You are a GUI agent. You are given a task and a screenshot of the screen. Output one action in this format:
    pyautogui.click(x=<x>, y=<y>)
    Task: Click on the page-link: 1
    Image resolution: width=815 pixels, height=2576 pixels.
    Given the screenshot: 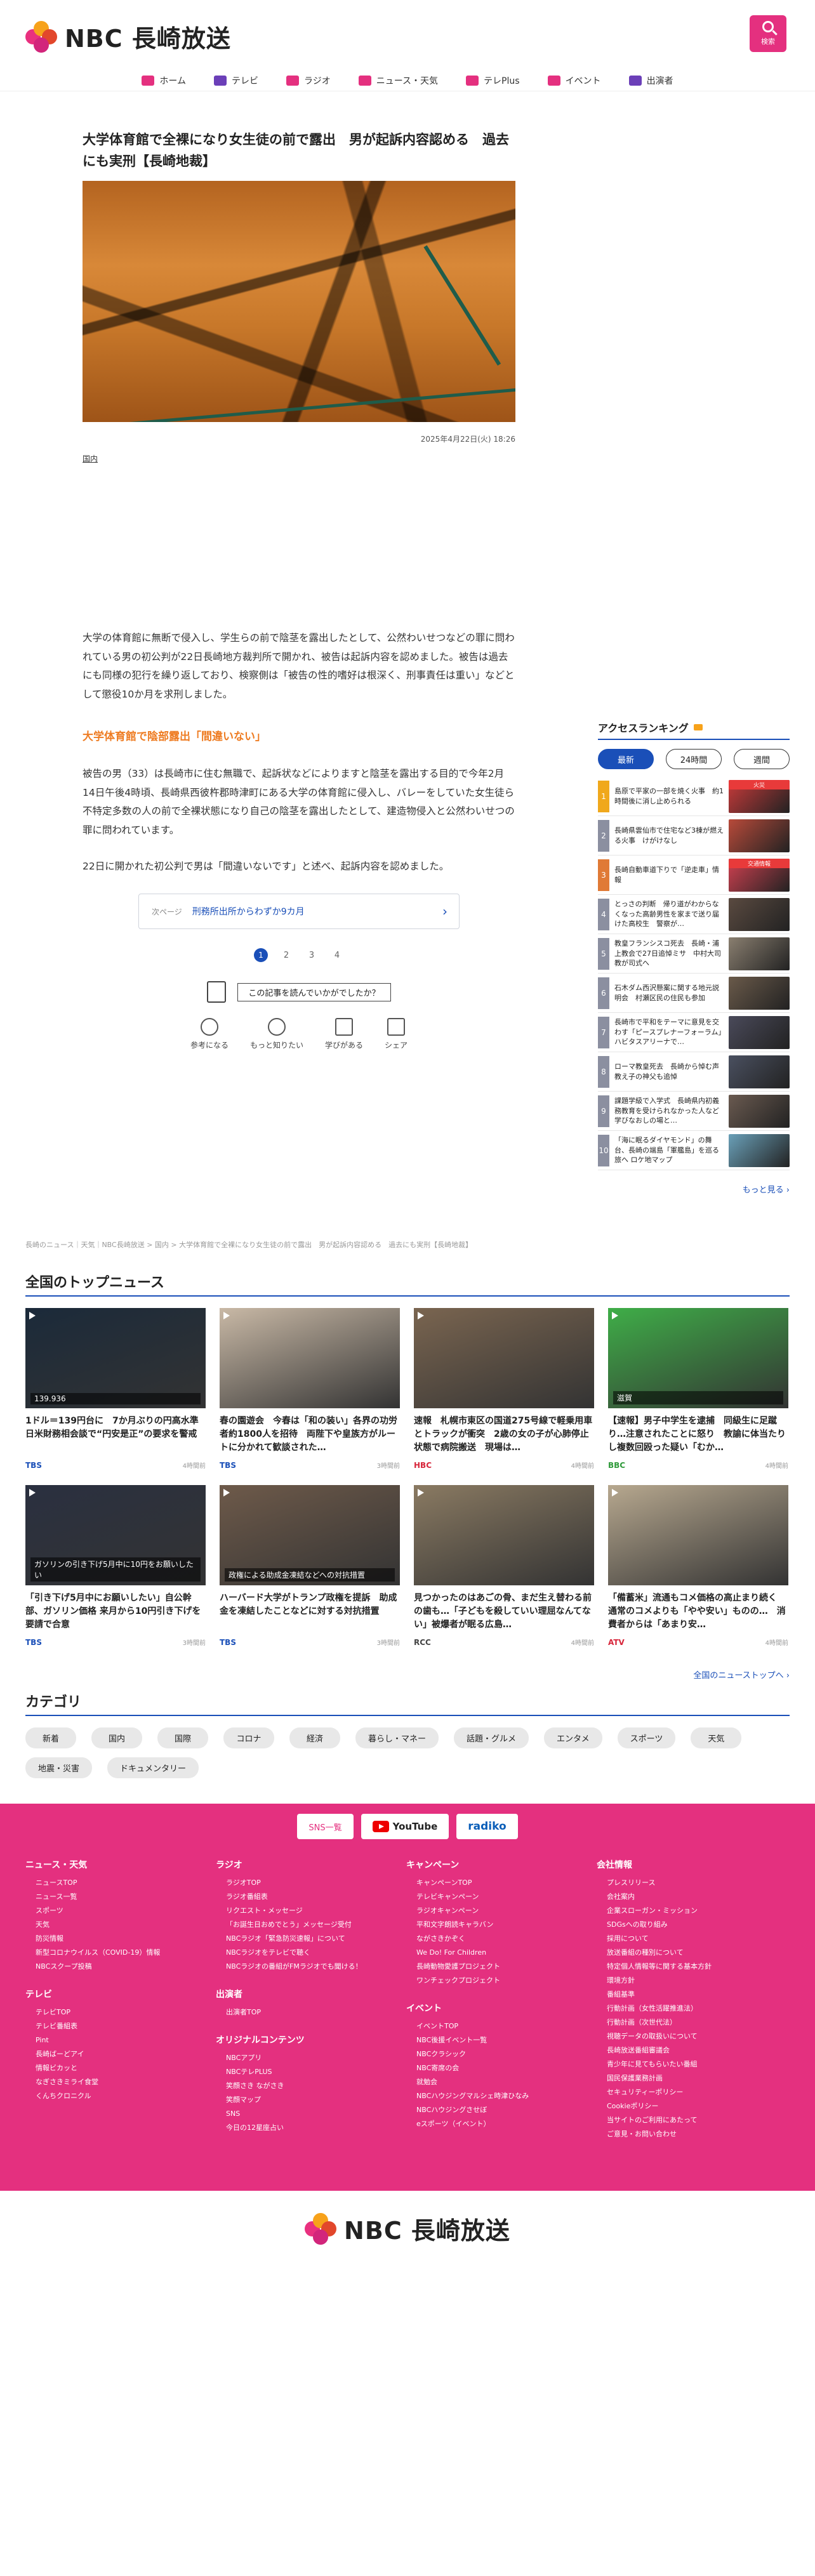 What is the action you would take?
    pyautogui.click(x=261, y=955)
    